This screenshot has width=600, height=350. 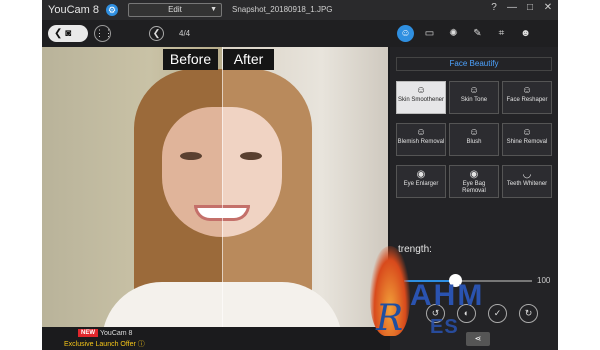 I want to click on eye-enlarger-icon: ◉, so click(x=421, y=174).